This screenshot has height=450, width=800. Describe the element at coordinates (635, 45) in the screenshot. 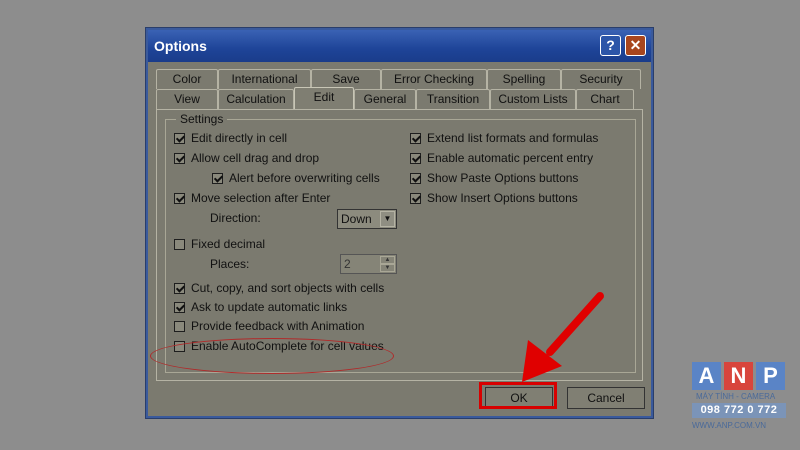

I see `close-button: ✕` at that location.